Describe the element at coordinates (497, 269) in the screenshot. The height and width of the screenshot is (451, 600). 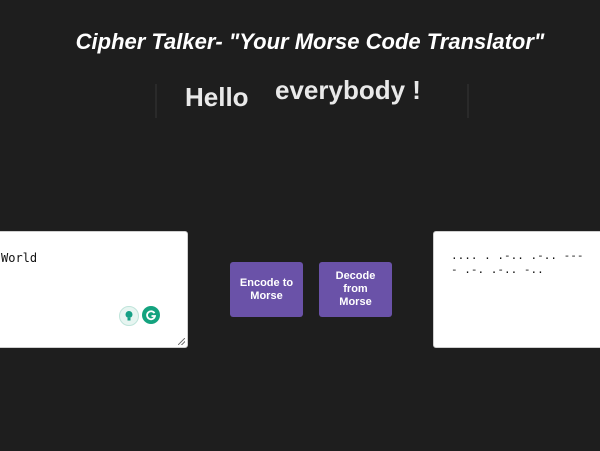
I see `output-line-2: - .-. .-.. -..` at that location.